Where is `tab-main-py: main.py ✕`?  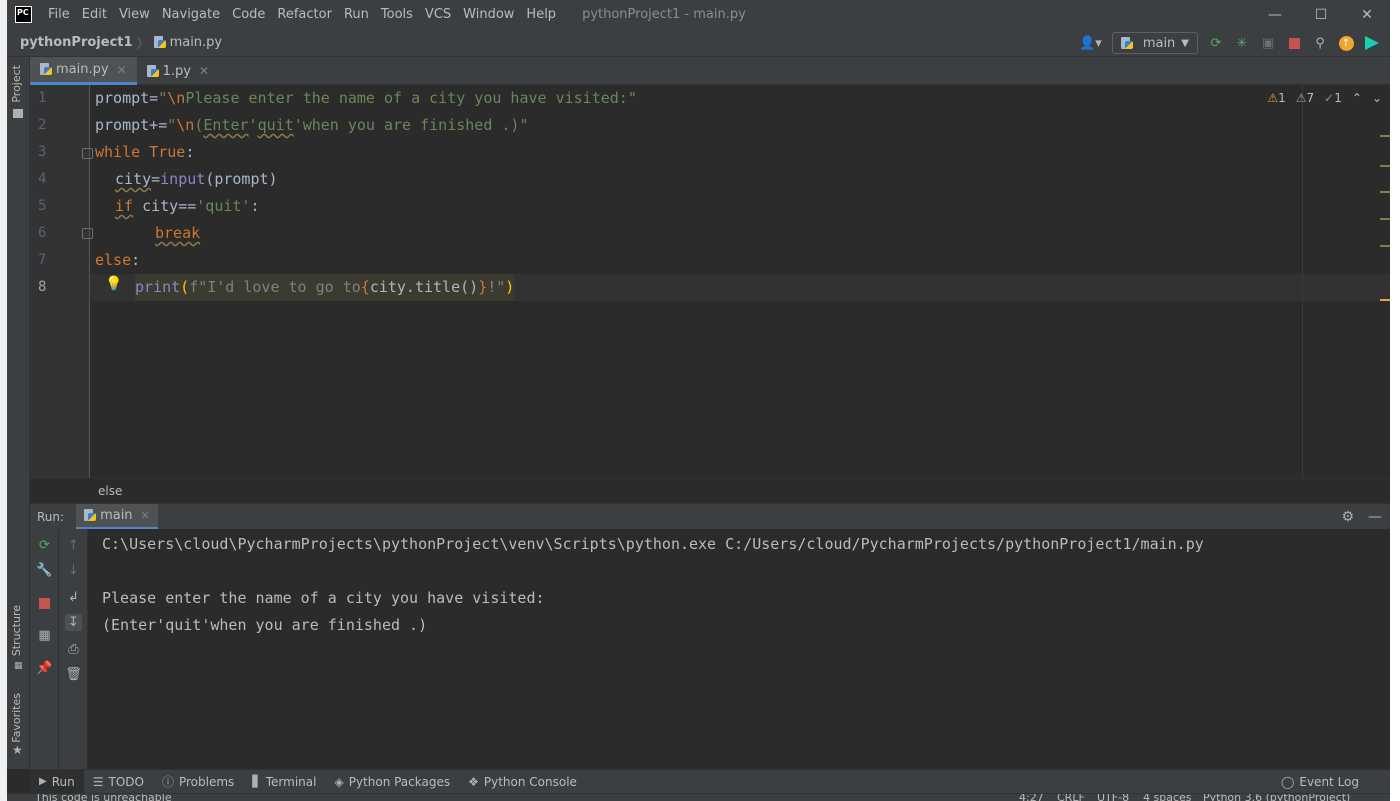
tab-main-py: main.py ✕ is located at coordinates (83, 71).